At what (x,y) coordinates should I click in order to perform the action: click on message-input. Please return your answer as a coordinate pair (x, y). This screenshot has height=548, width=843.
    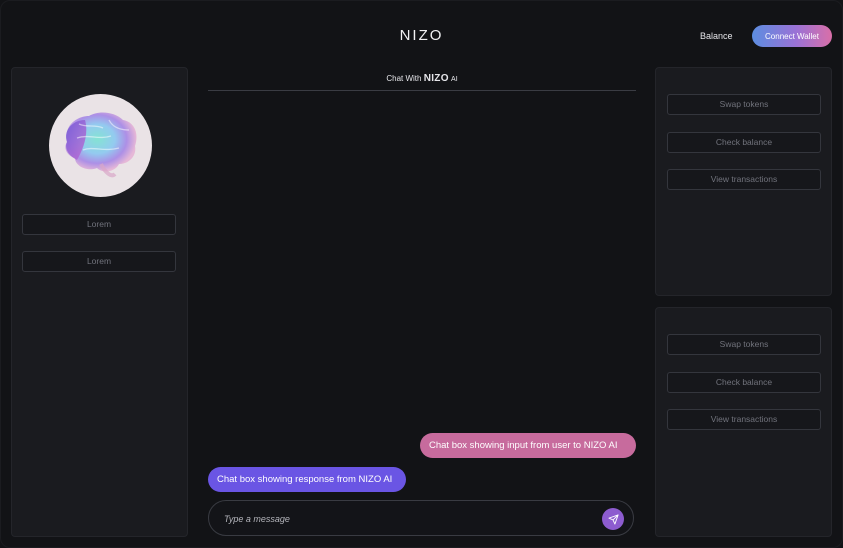
    Looking at the image, I should click on (409, 518).